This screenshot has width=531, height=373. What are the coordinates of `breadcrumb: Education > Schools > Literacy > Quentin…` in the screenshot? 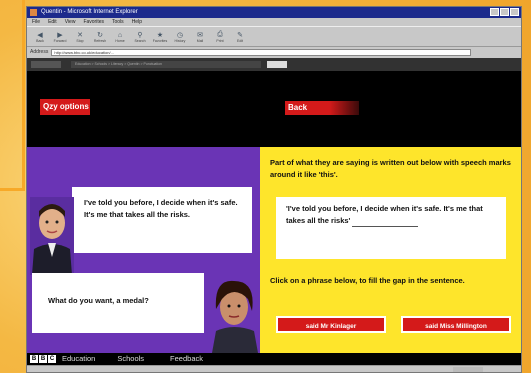 It's located at (166, 64).